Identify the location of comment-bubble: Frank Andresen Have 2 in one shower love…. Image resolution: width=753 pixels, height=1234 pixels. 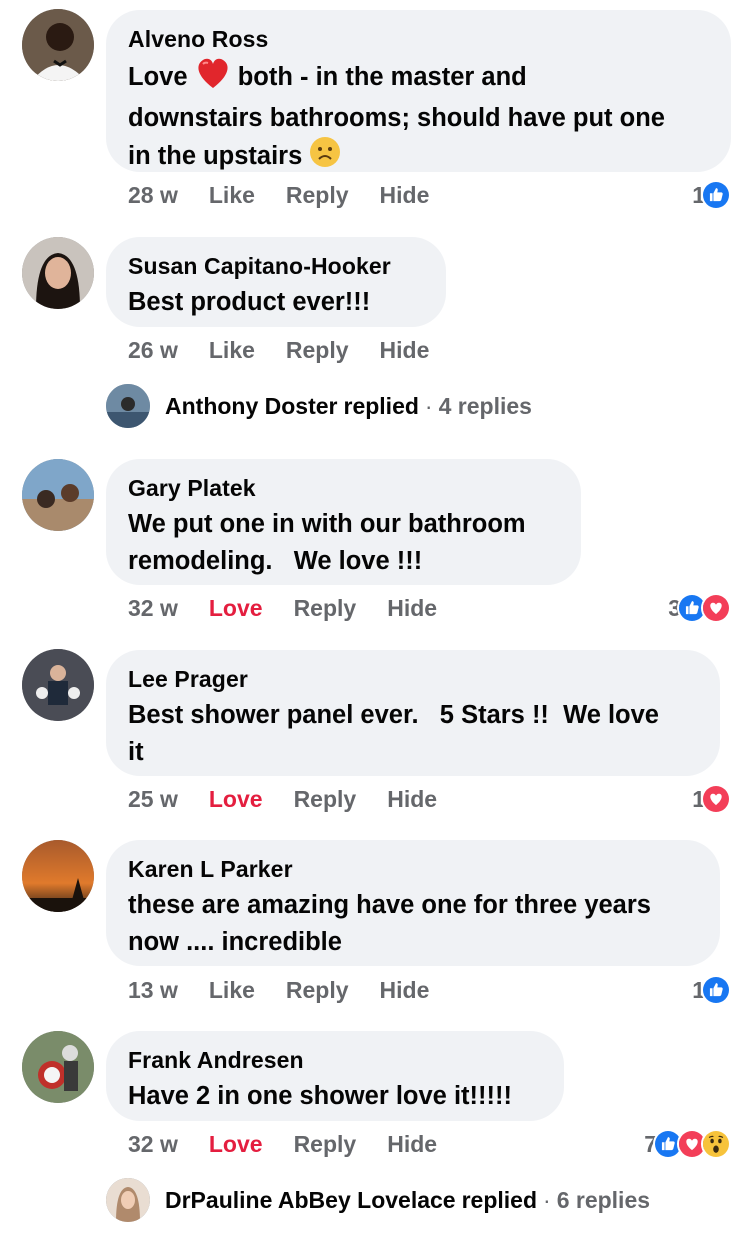
(335, 1076).